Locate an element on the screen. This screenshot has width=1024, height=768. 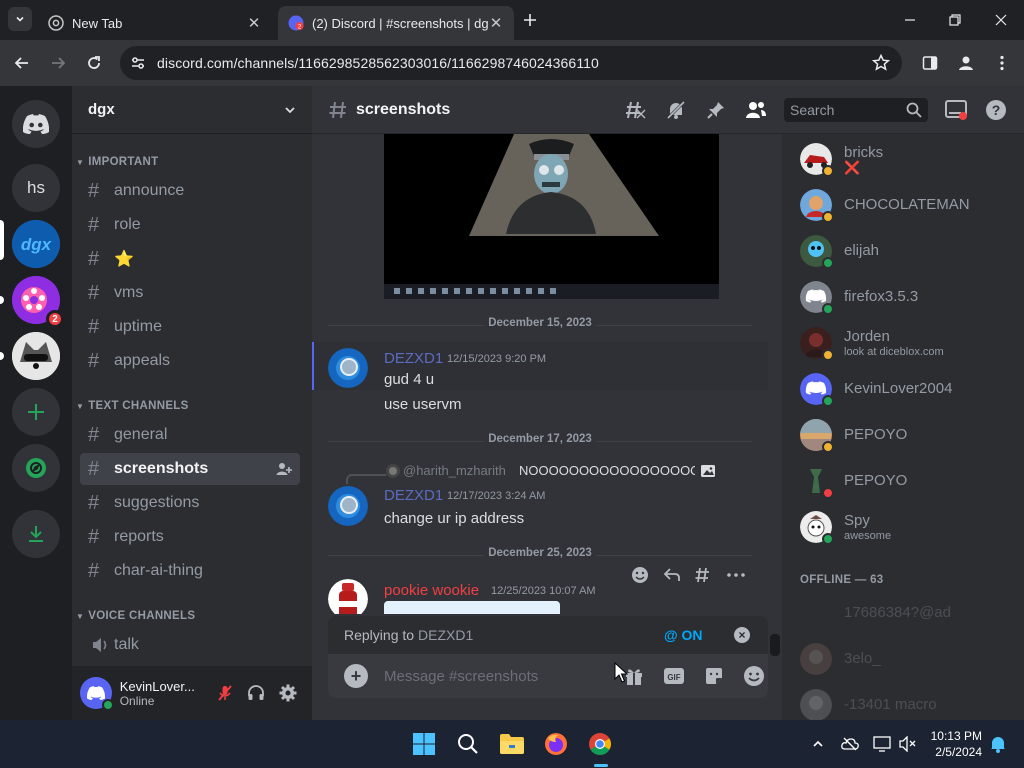
mention-toggle: @ ON is located at coordinates (683, 635).